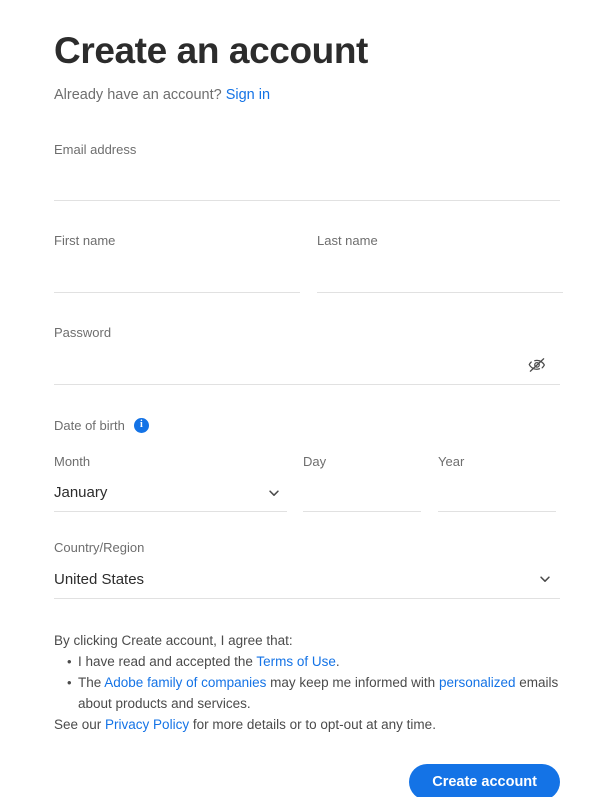  I want to click on personalized-link: personalized, so click(477, 682).